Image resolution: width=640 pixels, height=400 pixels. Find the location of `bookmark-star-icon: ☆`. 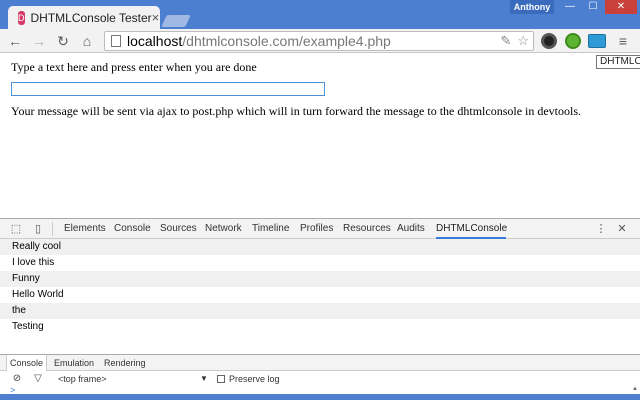

bookmark-star-icon: ☆ is located at coordinates (523, 41).